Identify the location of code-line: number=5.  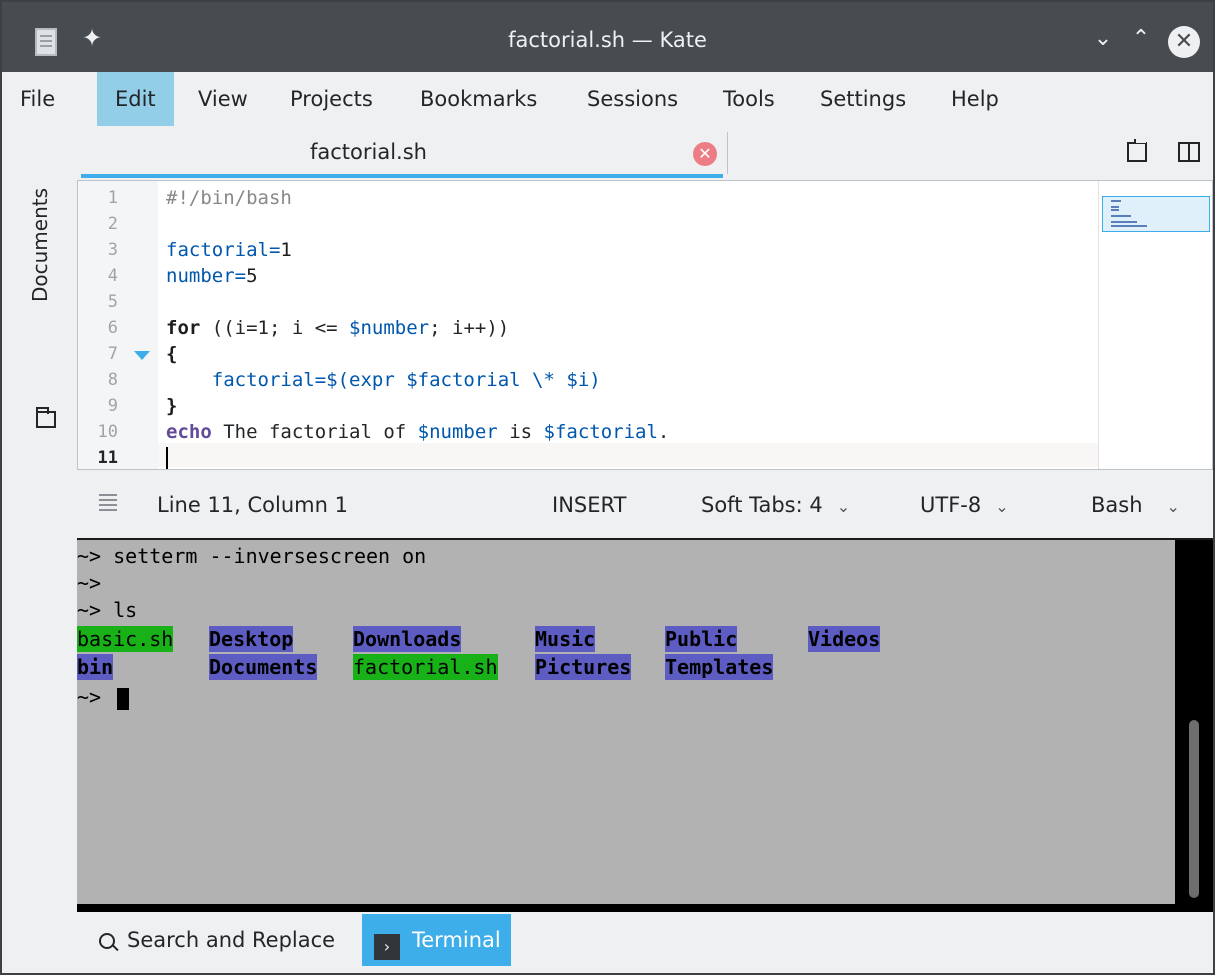
(212, 276).